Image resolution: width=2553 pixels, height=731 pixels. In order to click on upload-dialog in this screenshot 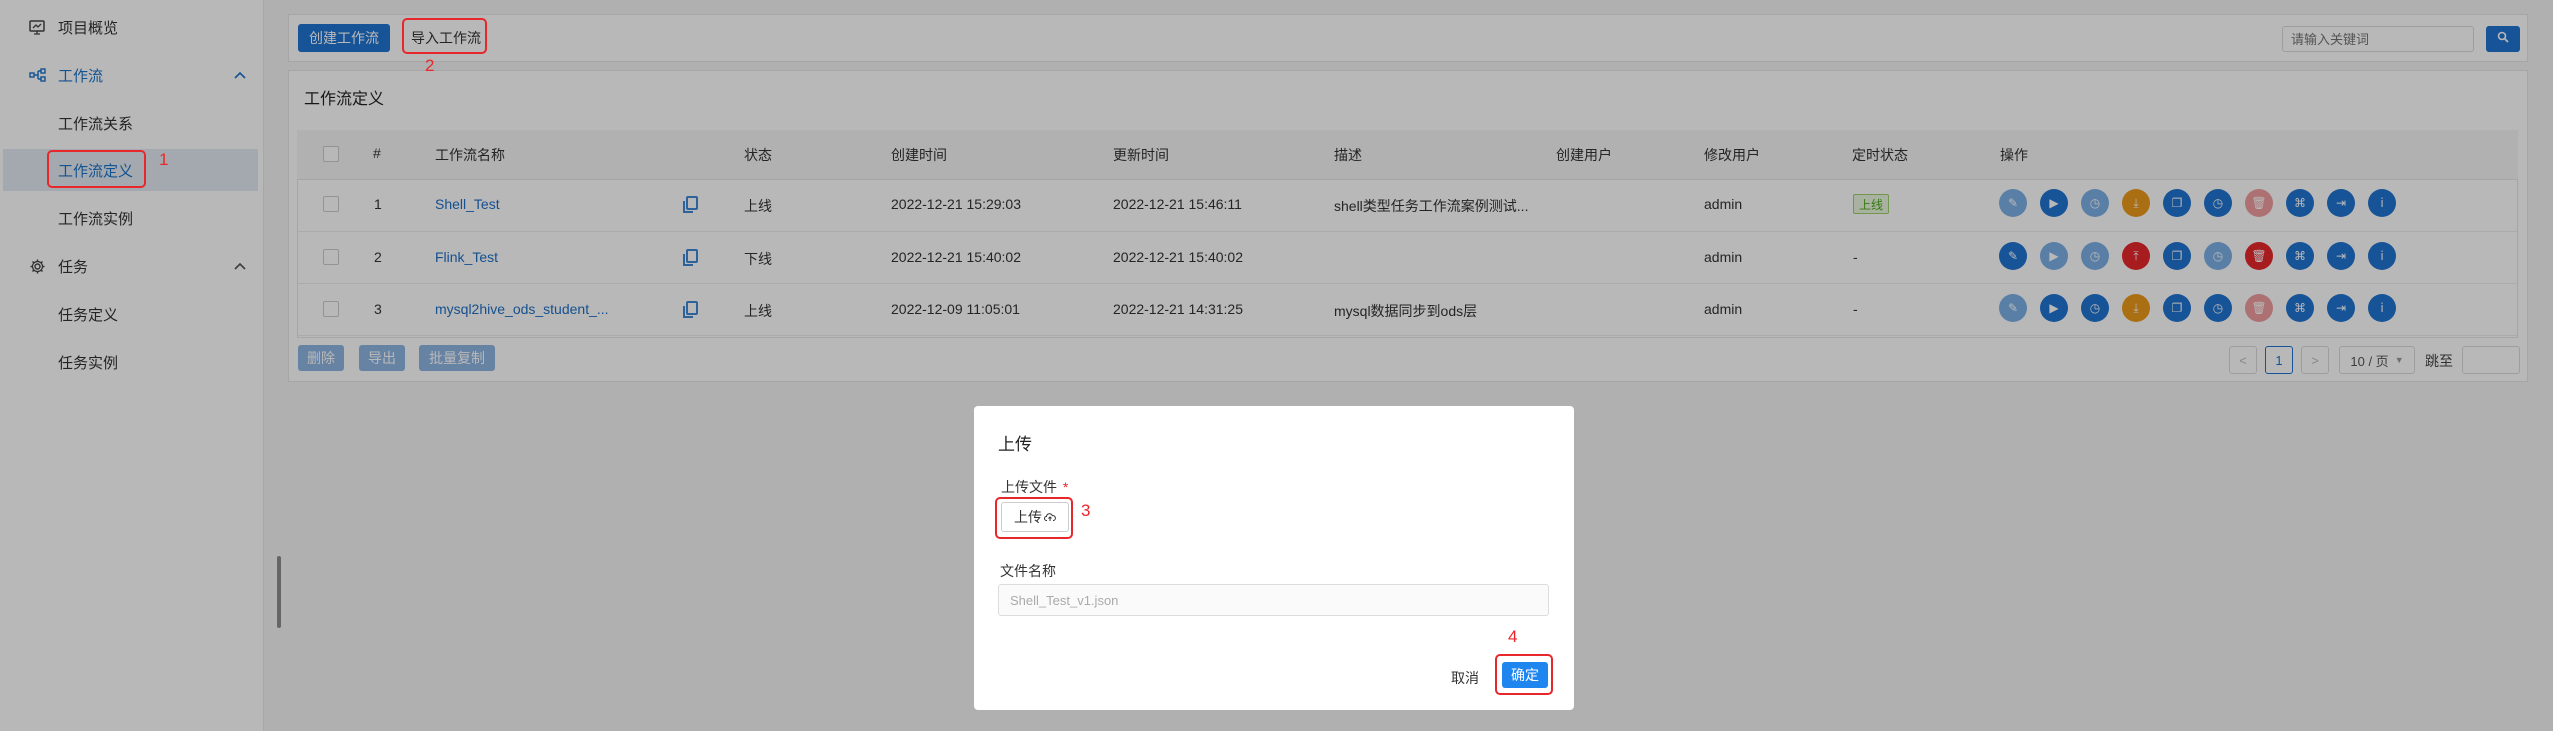, I will do `click(1274, 558)`.